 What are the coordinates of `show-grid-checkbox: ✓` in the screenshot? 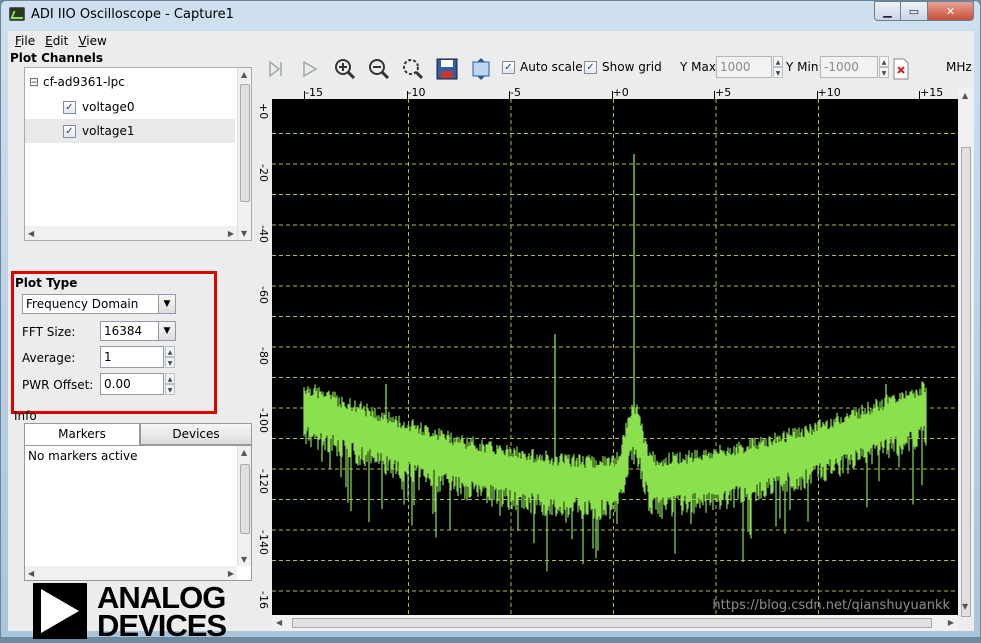 It's located at (590, 67).